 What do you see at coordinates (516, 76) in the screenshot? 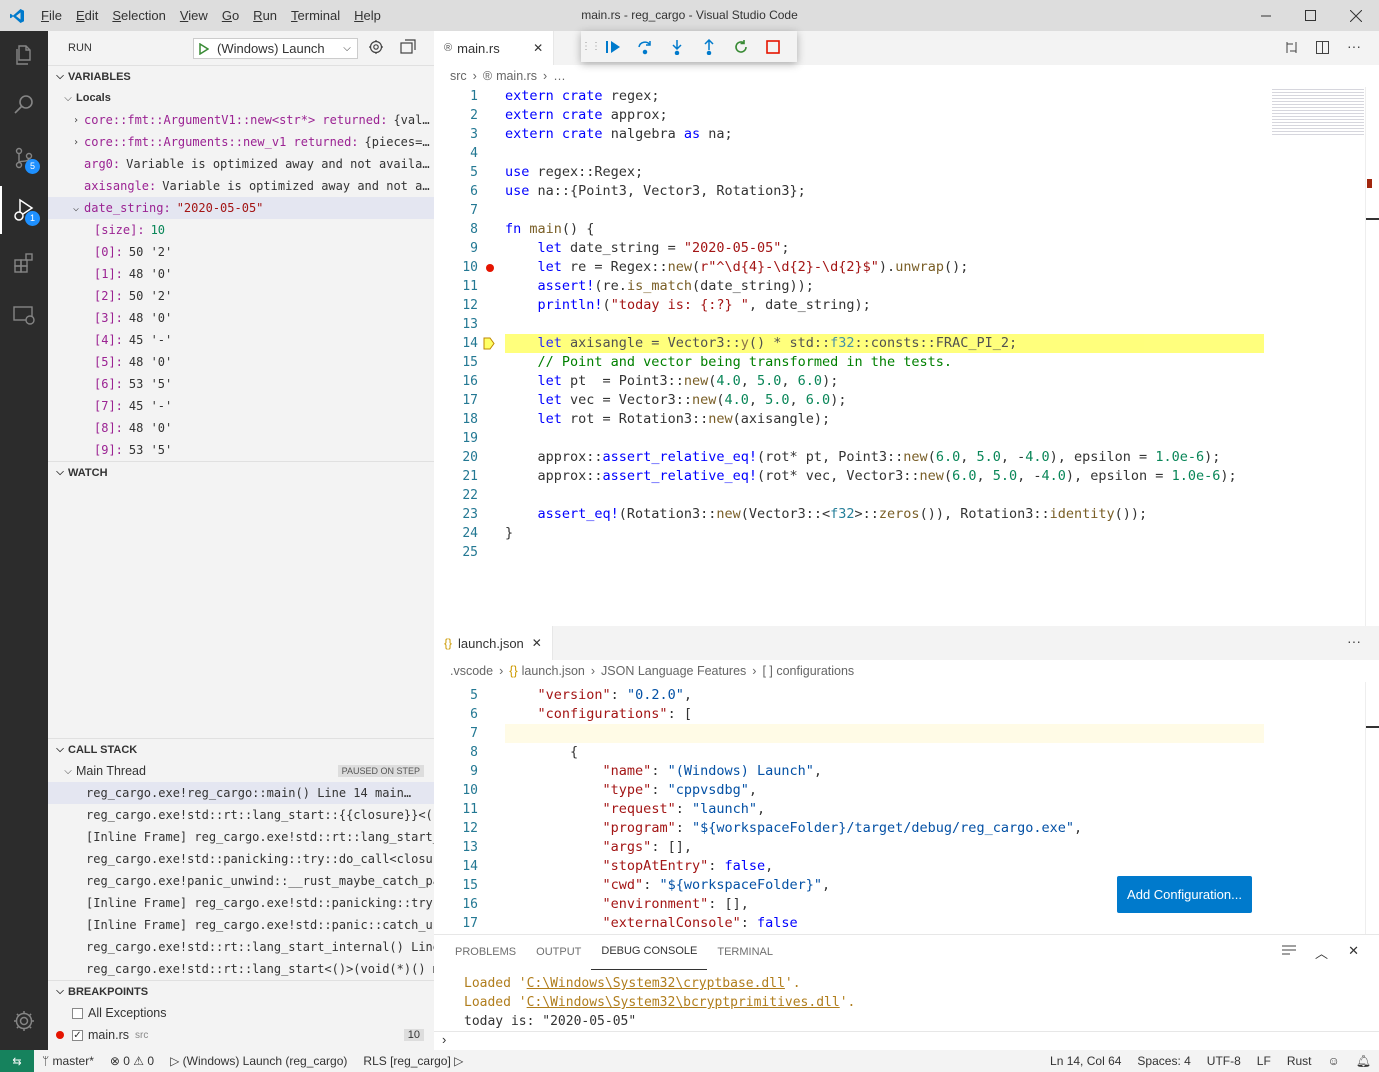
I see `breadcrumb-file: main.rs` at bounding box center [516, 76].